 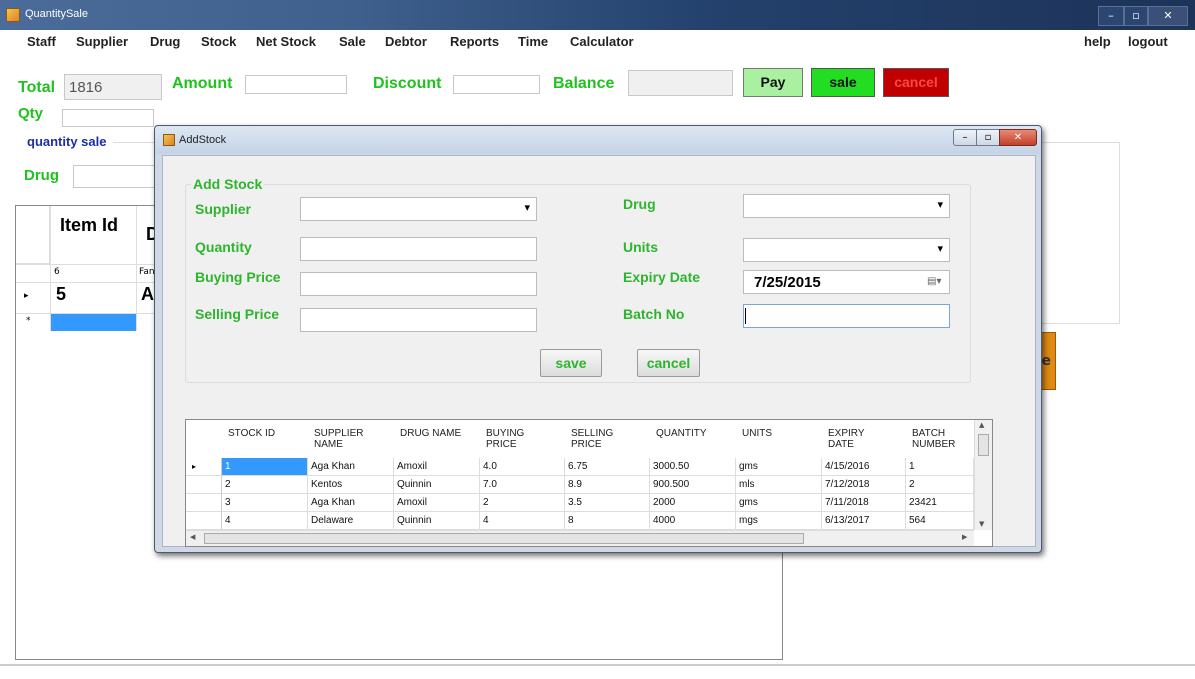 What do you see at coordinates (351, 485) in the screenshot?
I see `table-cell: Kentos` at bounding box center [351, 485].